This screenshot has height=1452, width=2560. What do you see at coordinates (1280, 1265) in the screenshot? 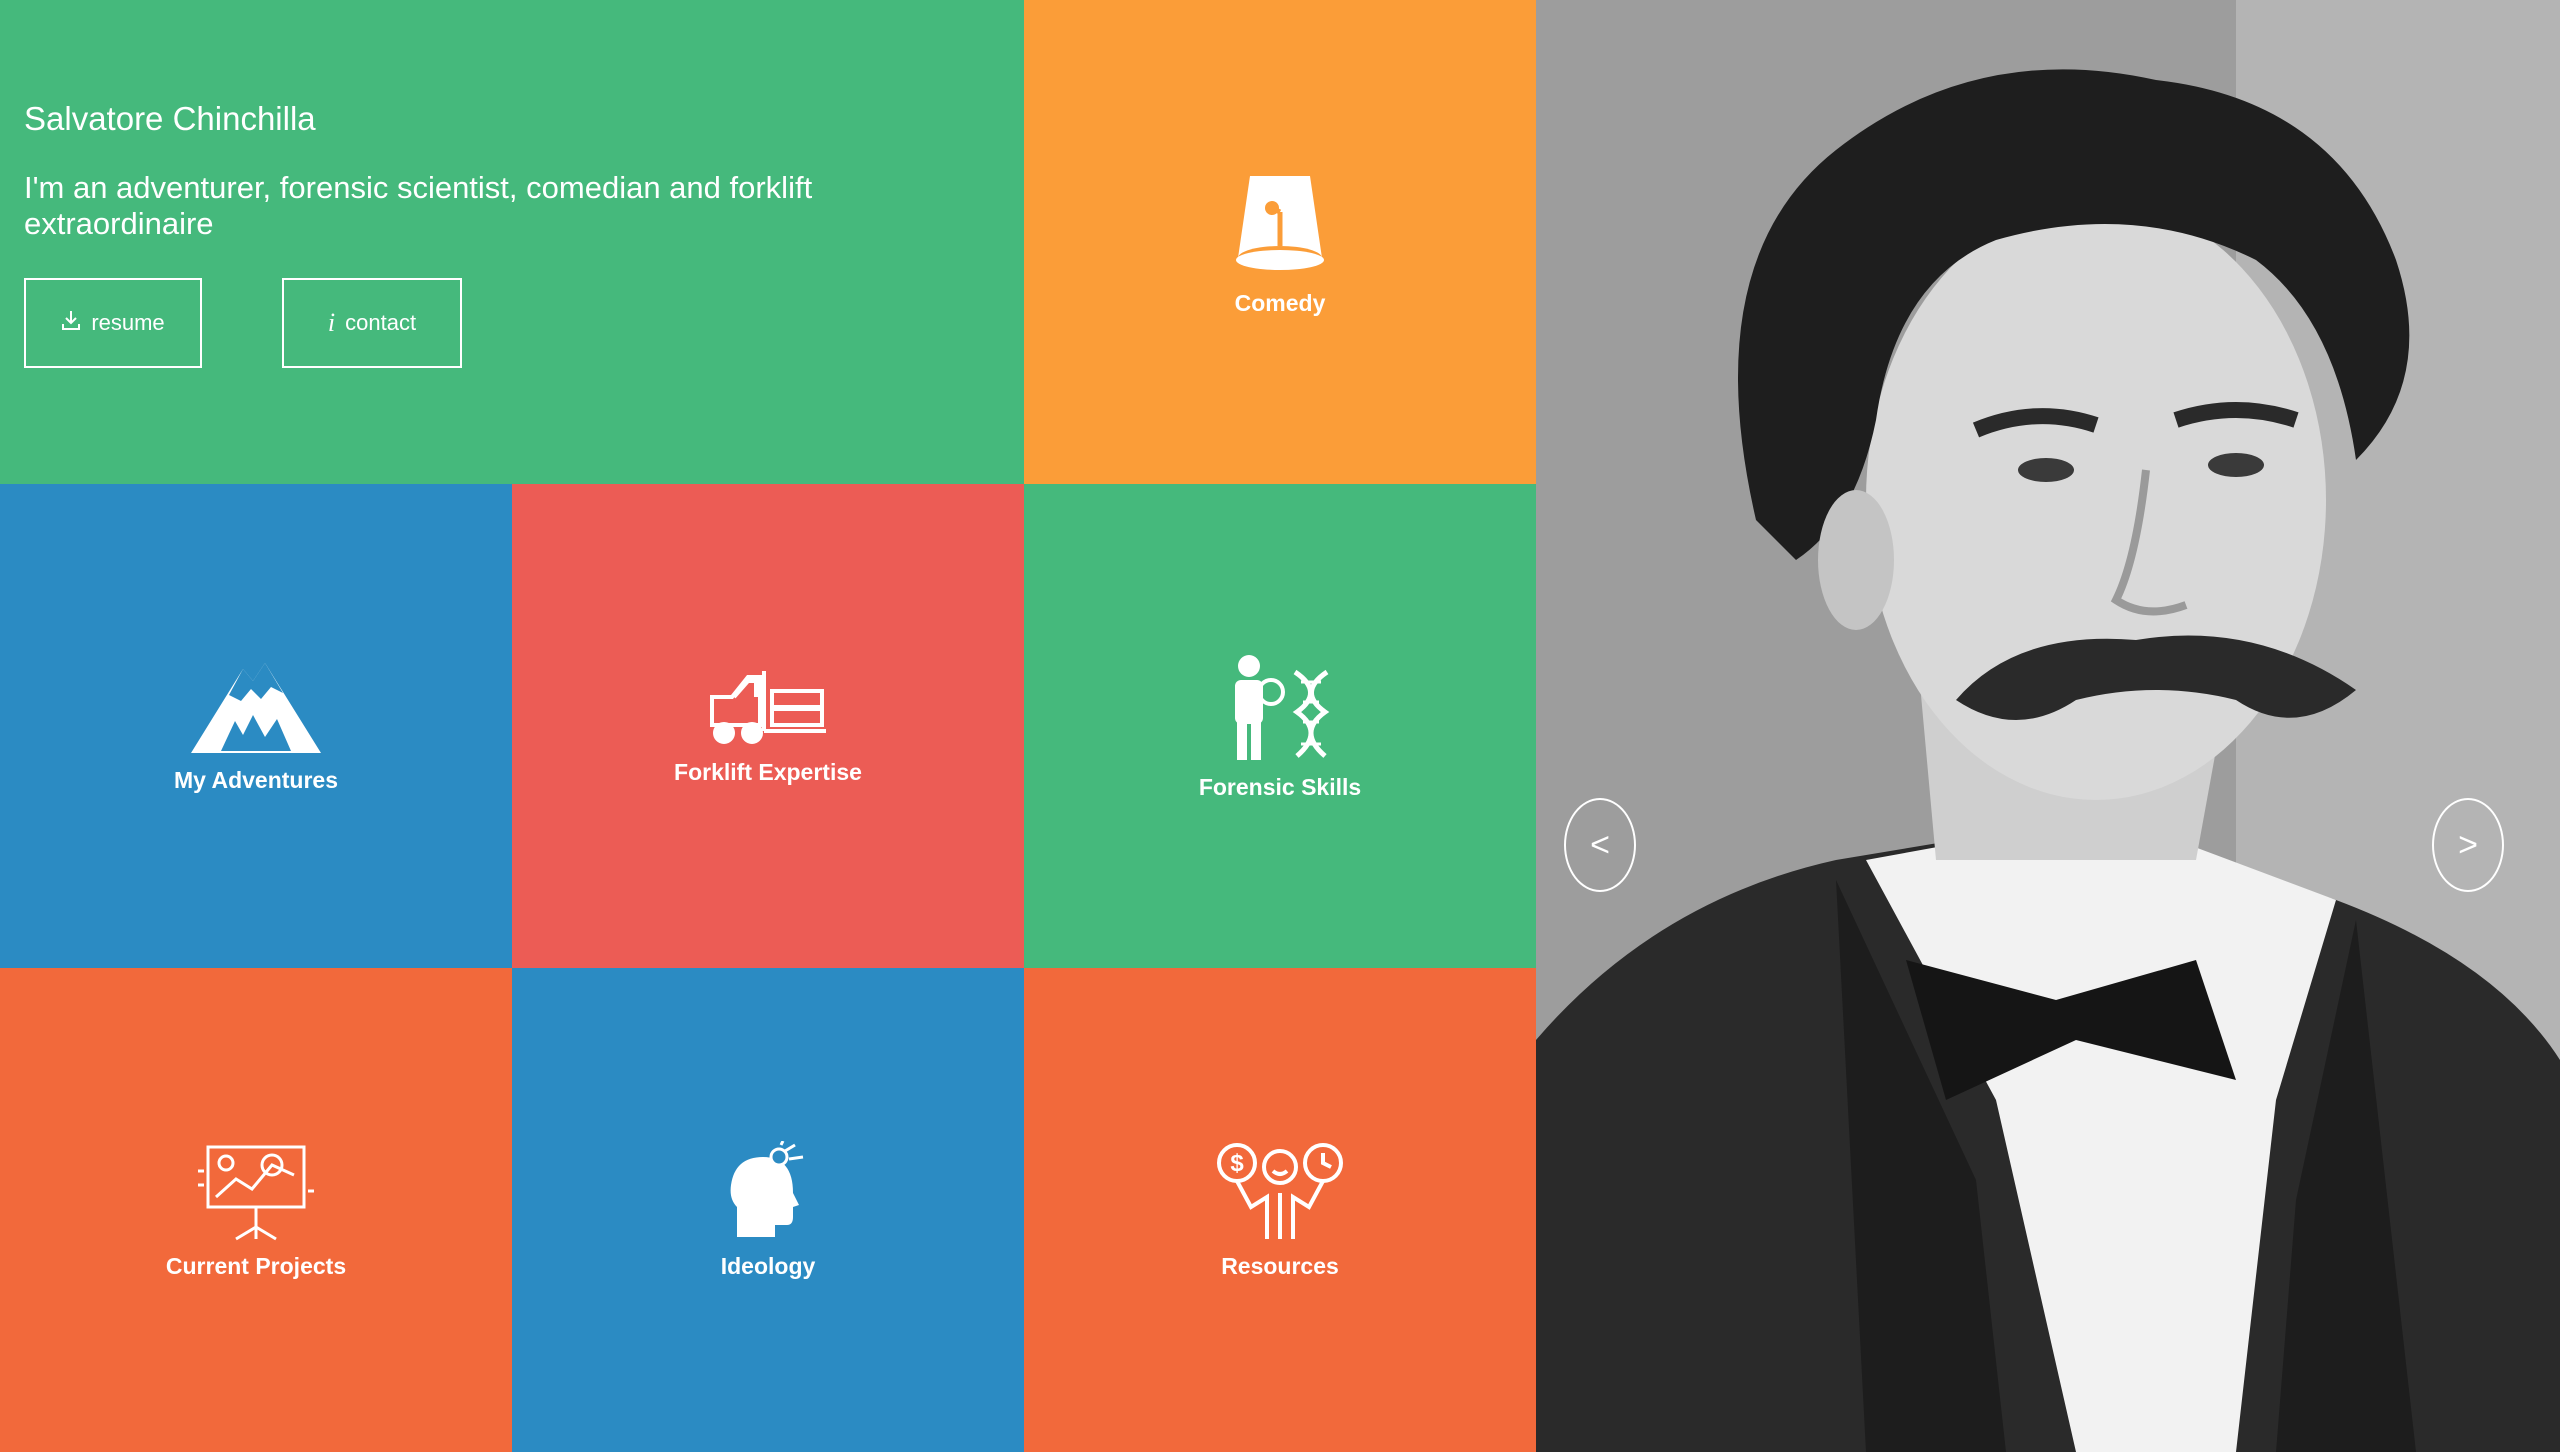
I see `tile-label-resources: Resources` at bounding box center [1280, 1265].